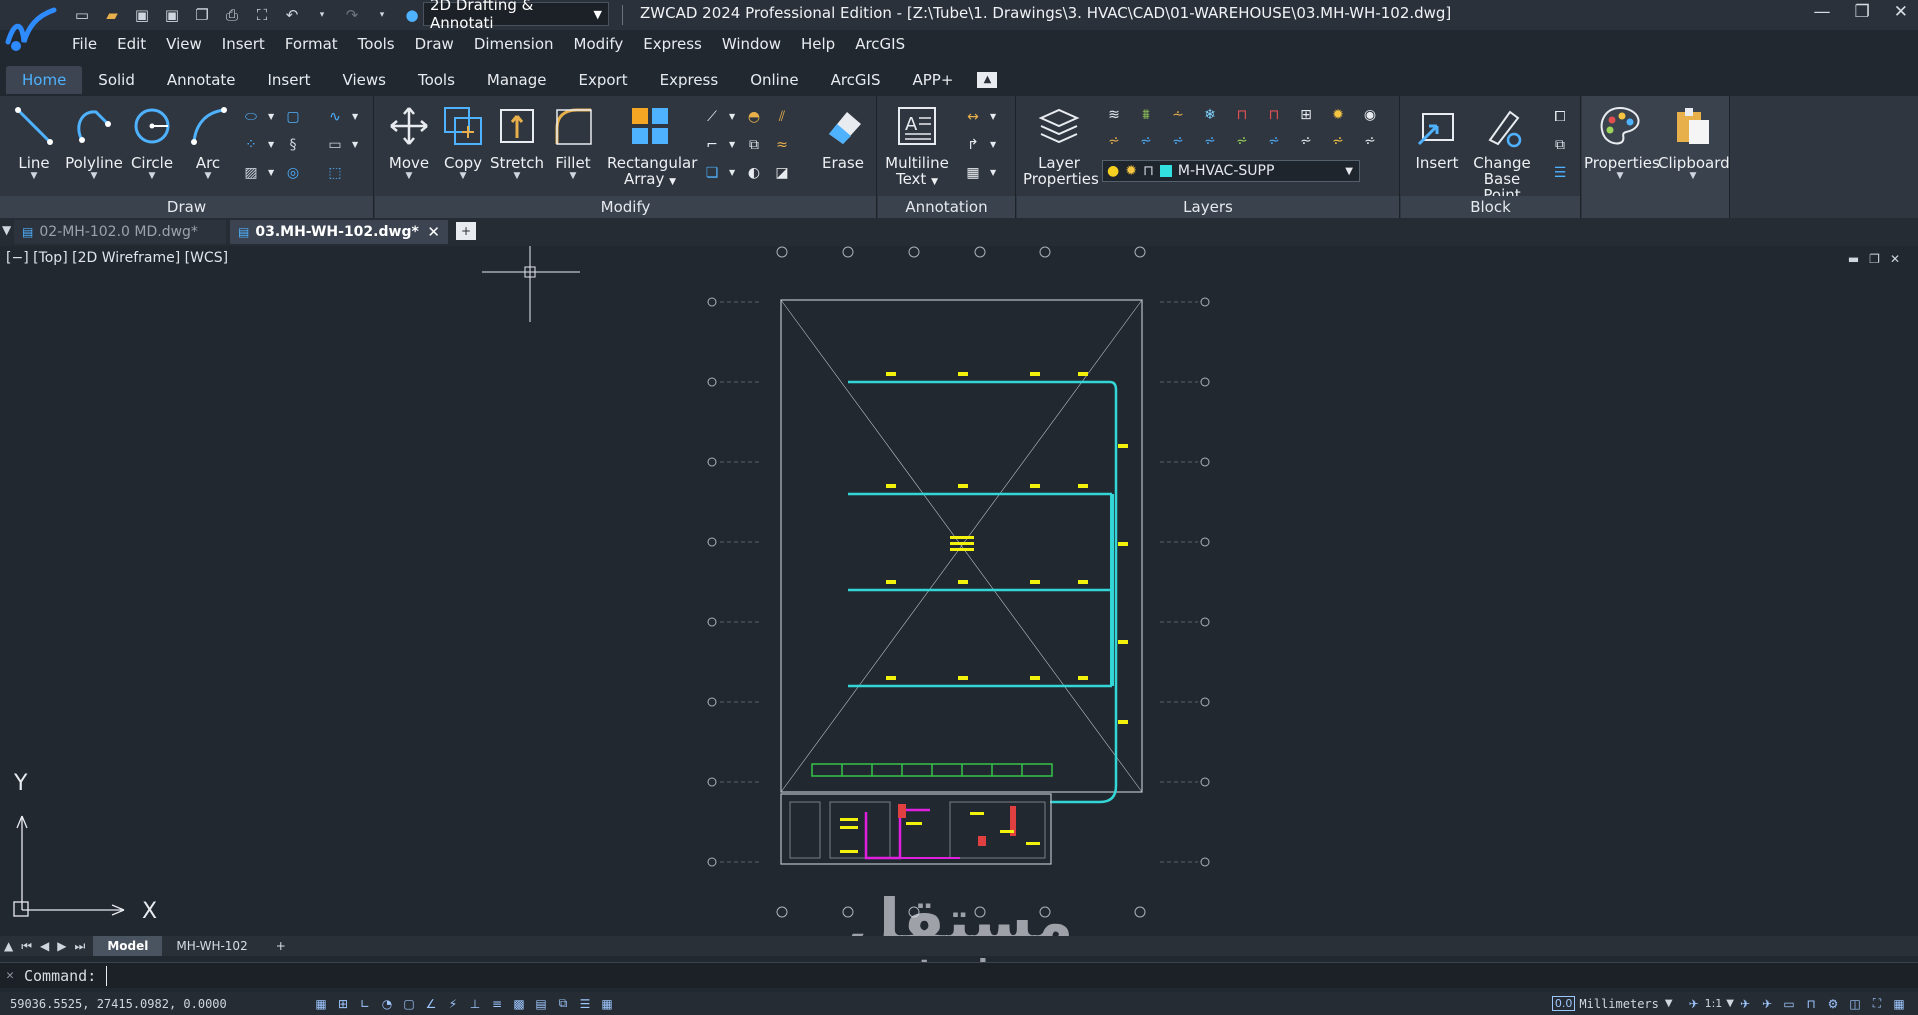 The width and height of the screenshot is (1918, 1015). I want to click on rotate-icon: ◐, so click(754, 173).